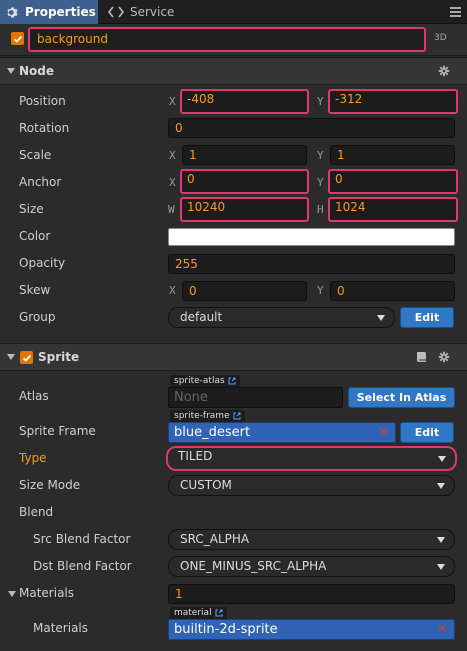 This screenshot has width=467, height=651. Describe the element at coordinates (226, 629) in the screenshot. I see `material-value: builtin-2d-sprite` at that location.